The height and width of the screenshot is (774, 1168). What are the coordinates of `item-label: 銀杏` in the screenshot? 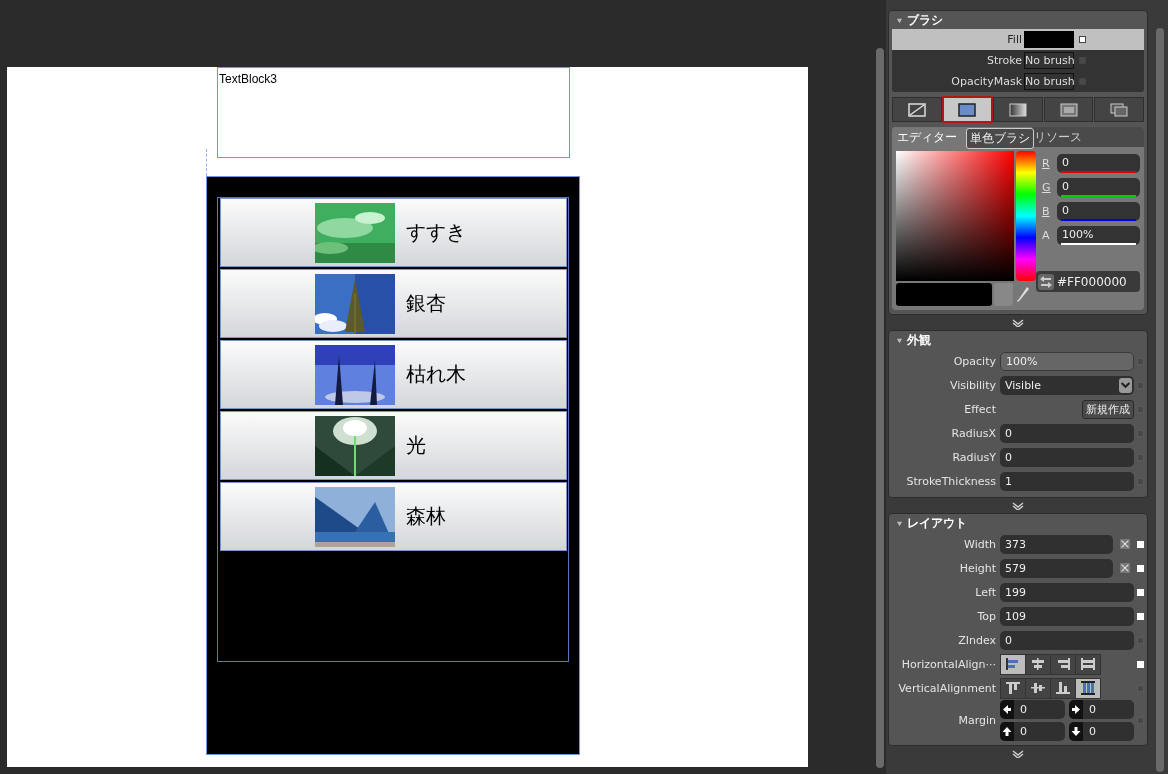 It's located at (426, 303).